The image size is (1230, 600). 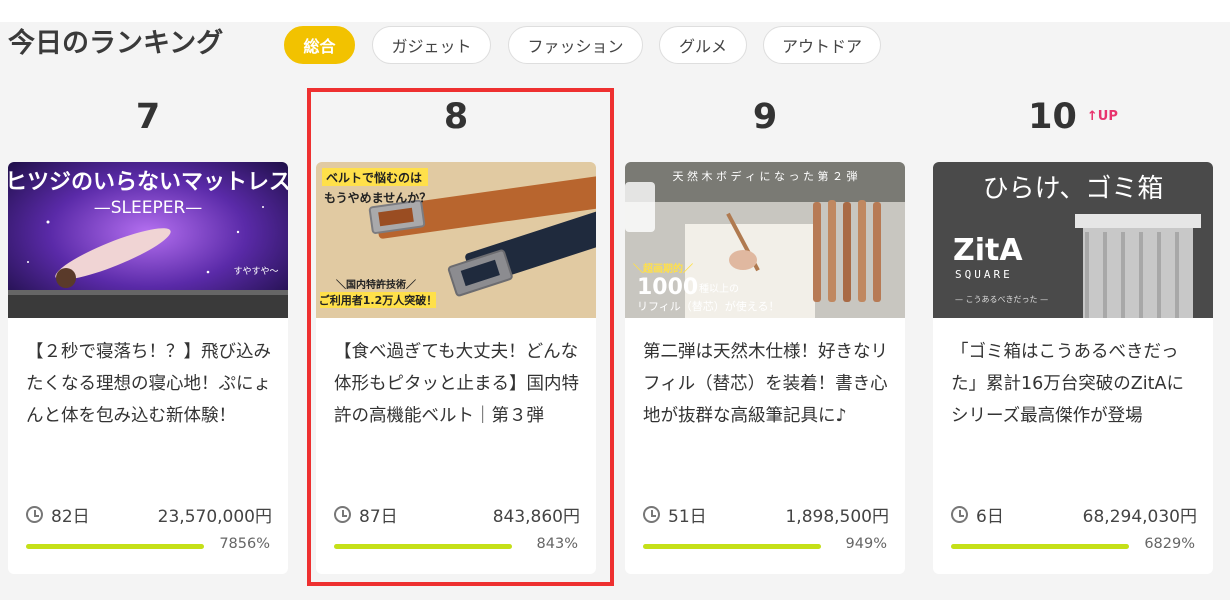 What do you see at coordinates (1139, 517) in the screenshot?
I see `funding-amount: 68,294,030円` at bounding box center [1139, 517].